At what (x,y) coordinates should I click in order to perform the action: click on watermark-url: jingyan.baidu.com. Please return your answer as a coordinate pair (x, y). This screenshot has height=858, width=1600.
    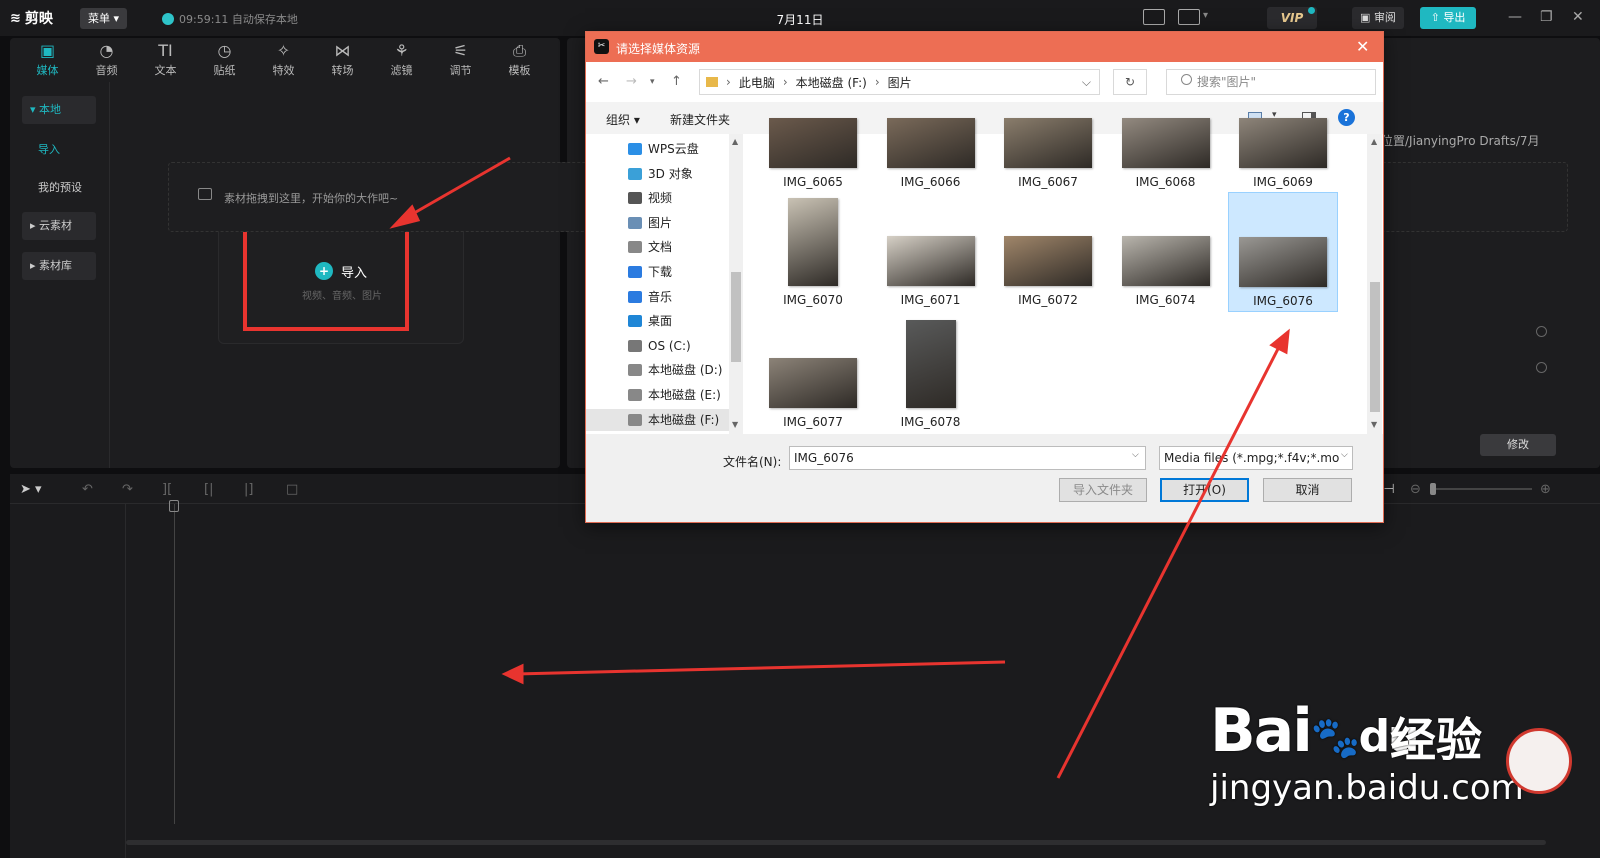
    Looking at the image, I should click on (1367, 788).